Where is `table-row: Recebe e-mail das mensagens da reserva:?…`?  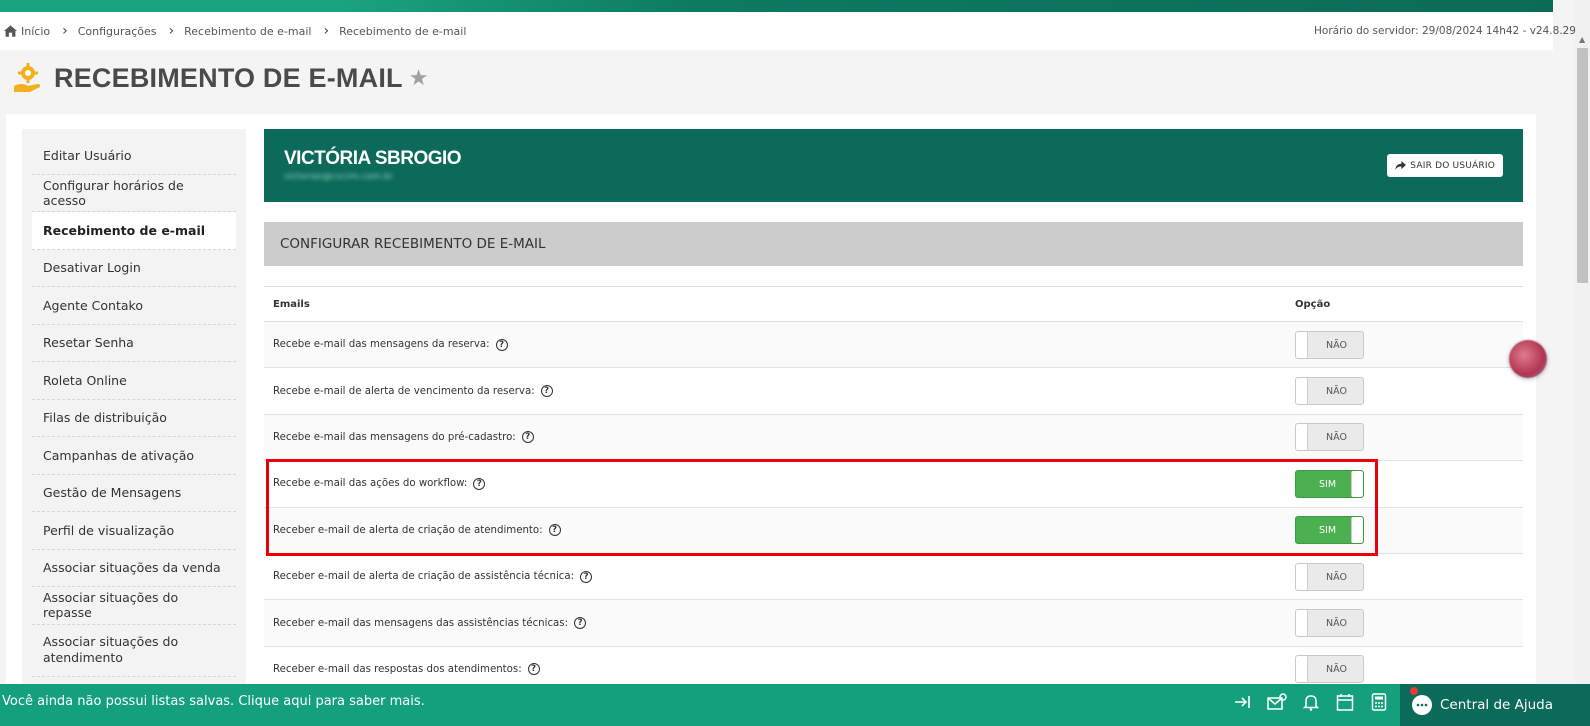 table-row: Recebe e-mail das mensagens da reserva:?… is located at coordinates (893, 345).